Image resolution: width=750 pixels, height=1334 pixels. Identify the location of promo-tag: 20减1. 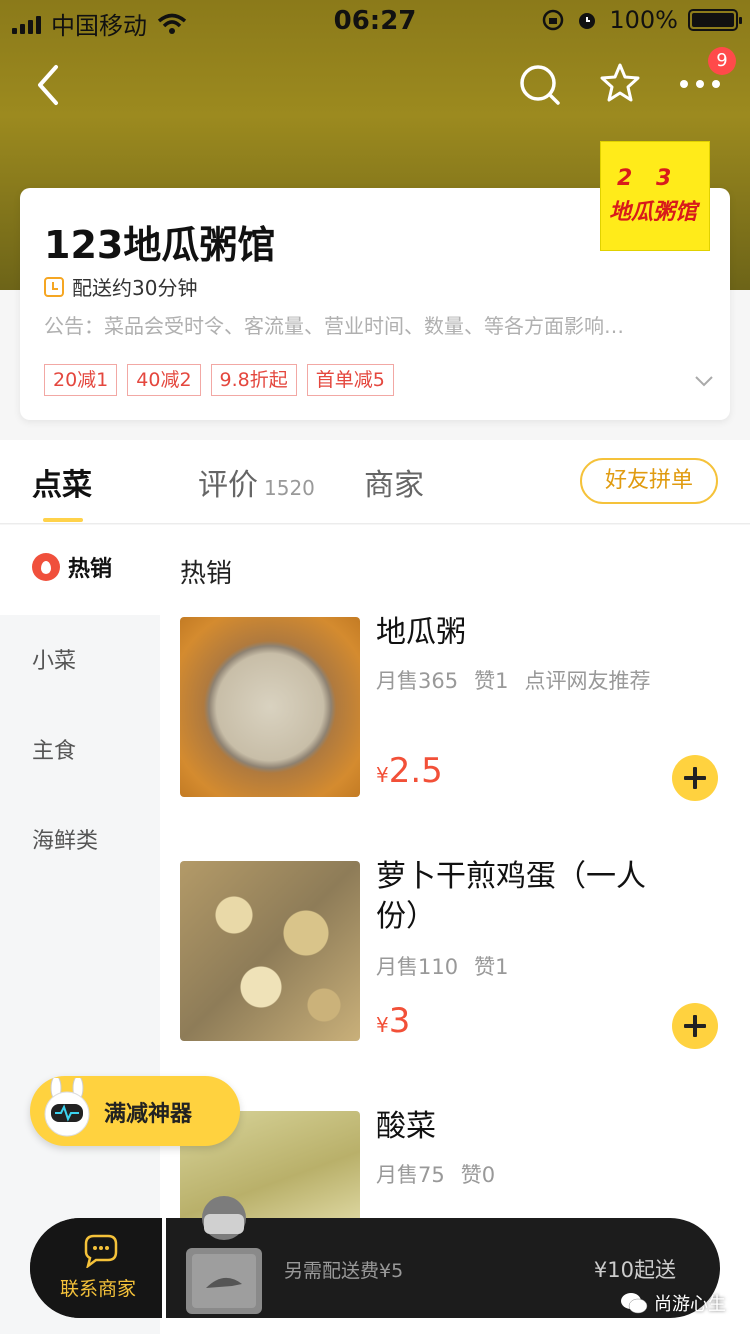
(81, 380).